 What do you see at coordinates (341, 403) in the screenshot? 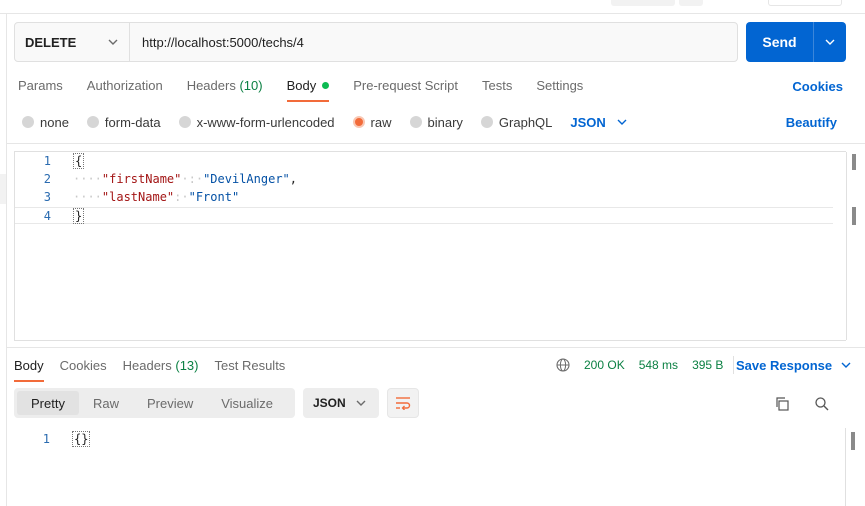
I see `response-format-select: JSON` at bounding box center [341, 403].